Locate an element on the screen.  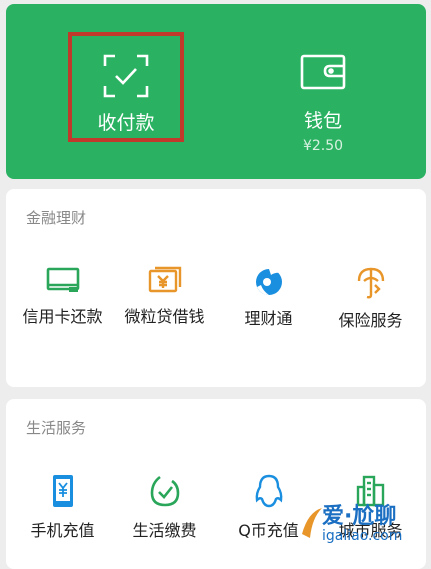
wallet-button: 钱包 ¥2.50 is located at coordinates (323, 101).